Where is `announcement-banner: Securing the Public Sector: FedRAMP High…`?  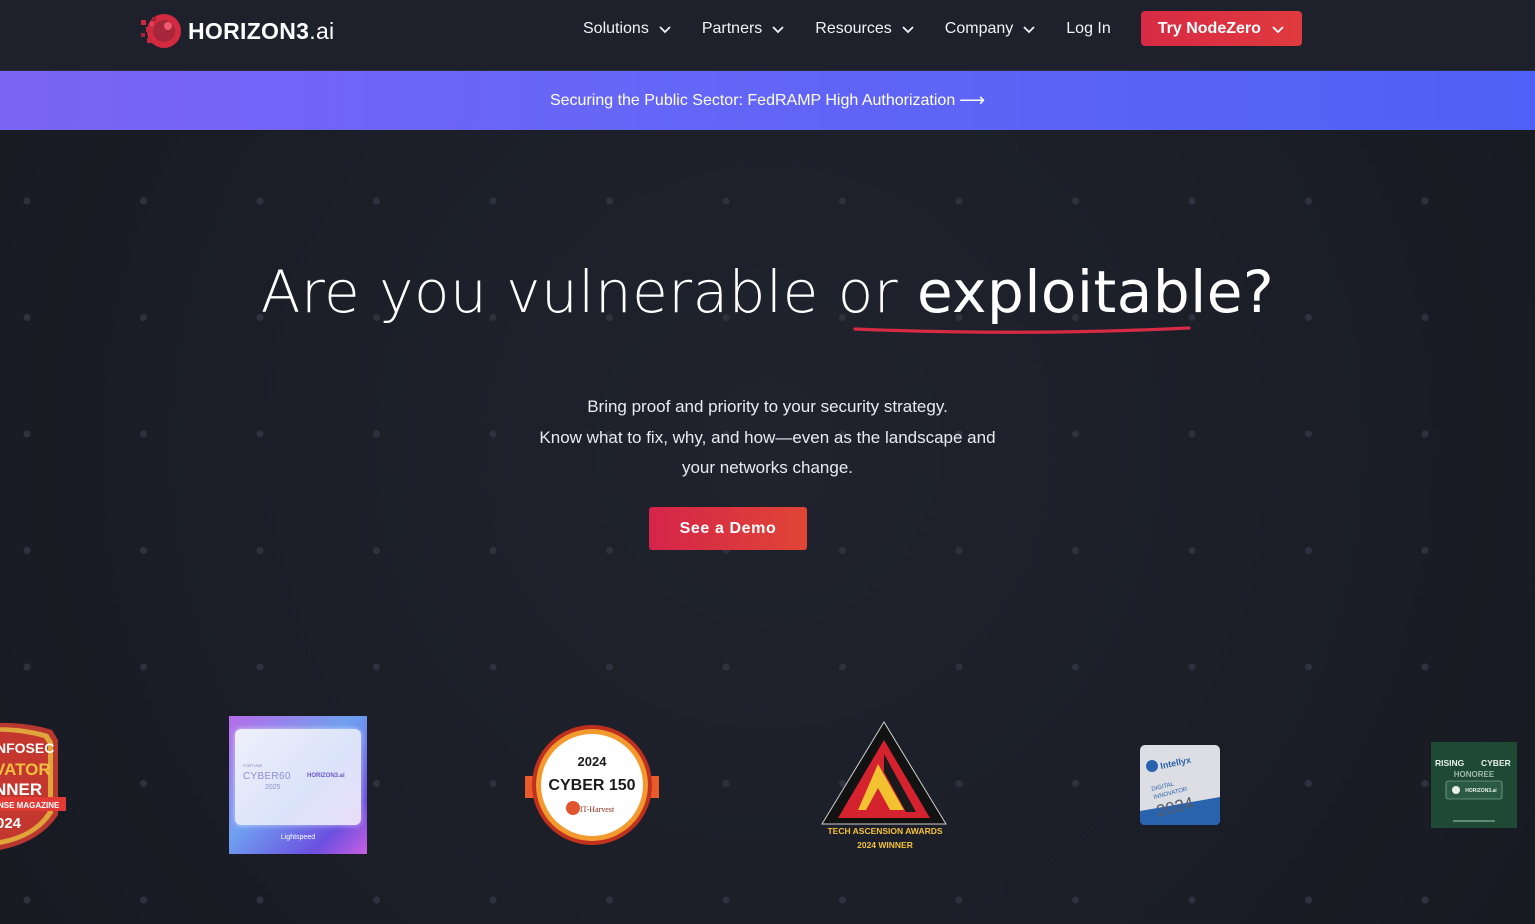 announcement-banner: Securing the Public Sector: FedRAMP High… is located at coordinates (767, 100).